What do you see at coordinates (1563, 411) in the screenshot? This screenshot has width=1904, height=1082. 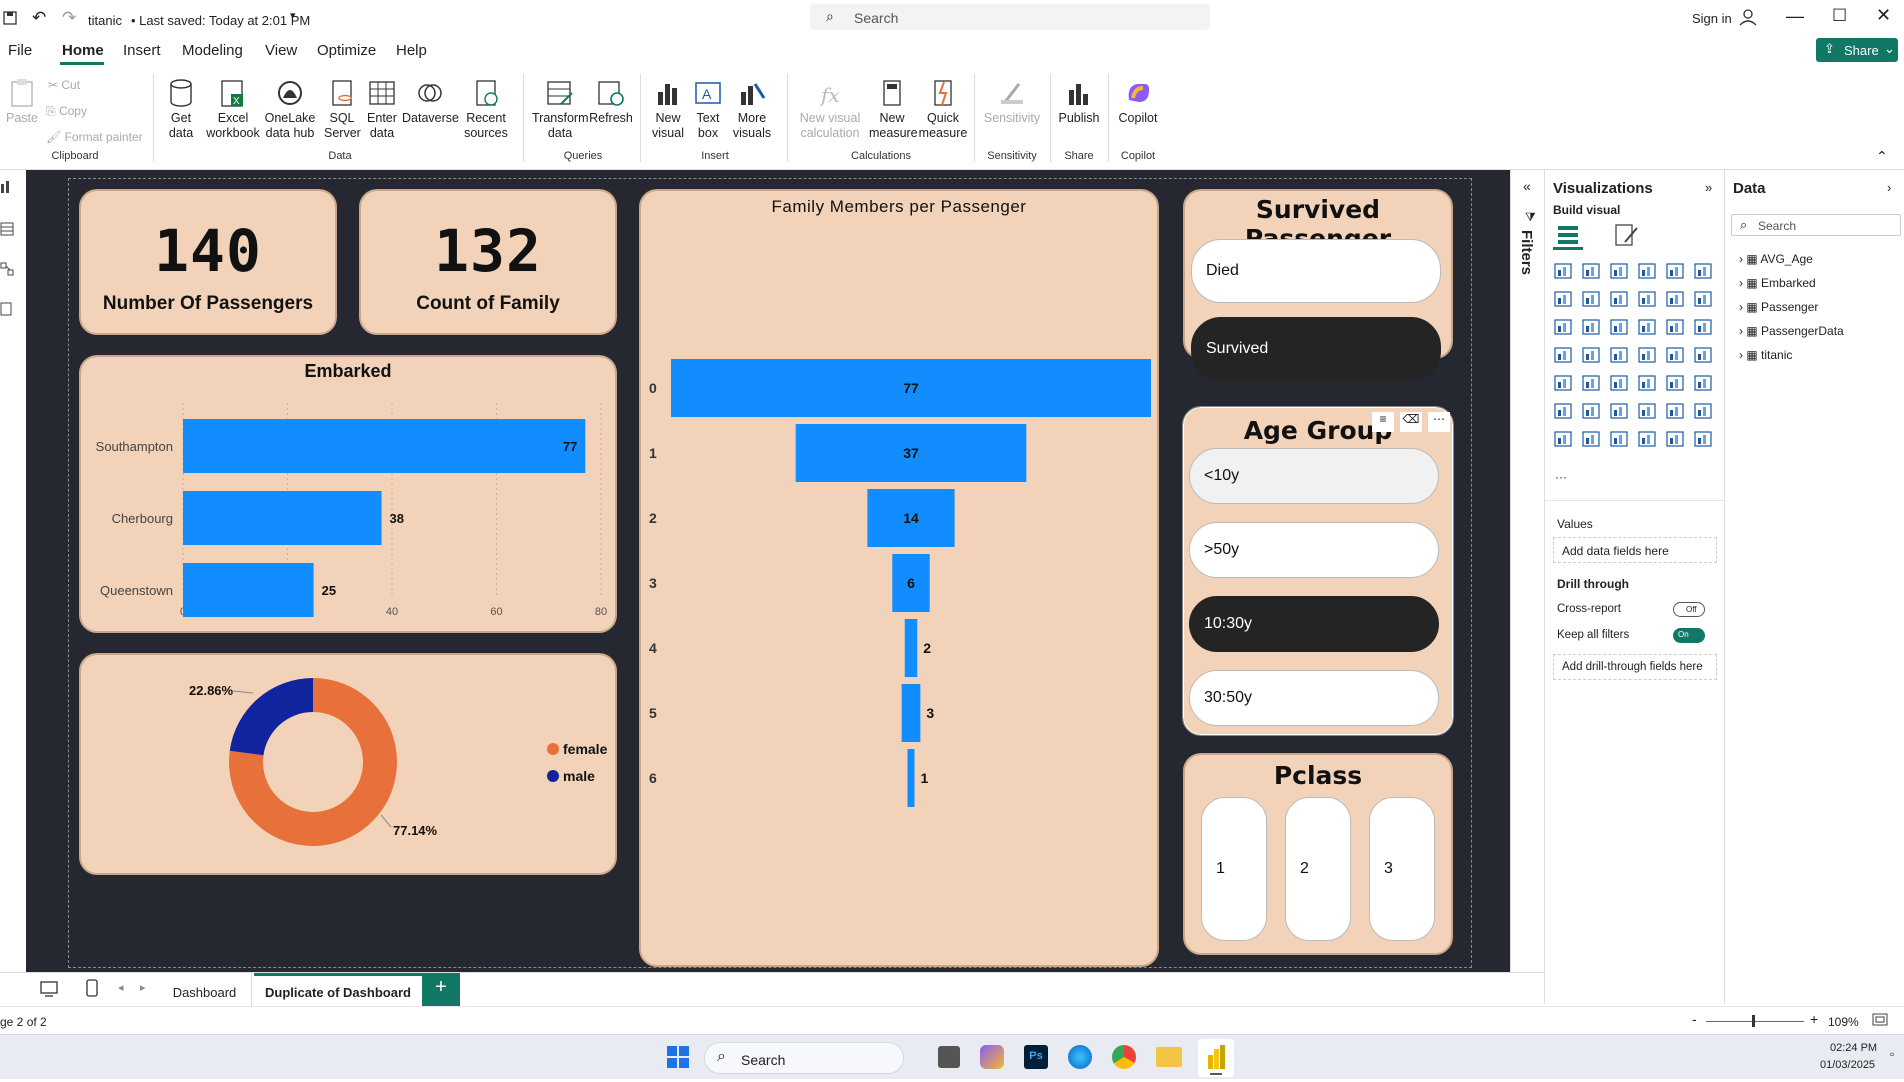 I see `key-influencers-visual-icon` at bounding box center [1563, 411].